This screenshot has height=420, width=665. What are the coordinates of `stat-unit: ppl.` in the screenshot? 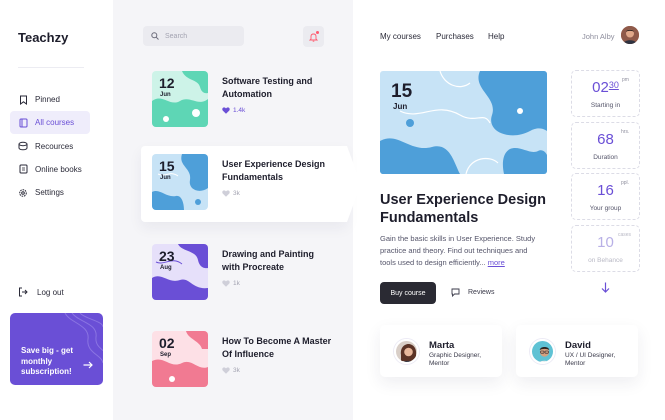 It's located at (625, 183).